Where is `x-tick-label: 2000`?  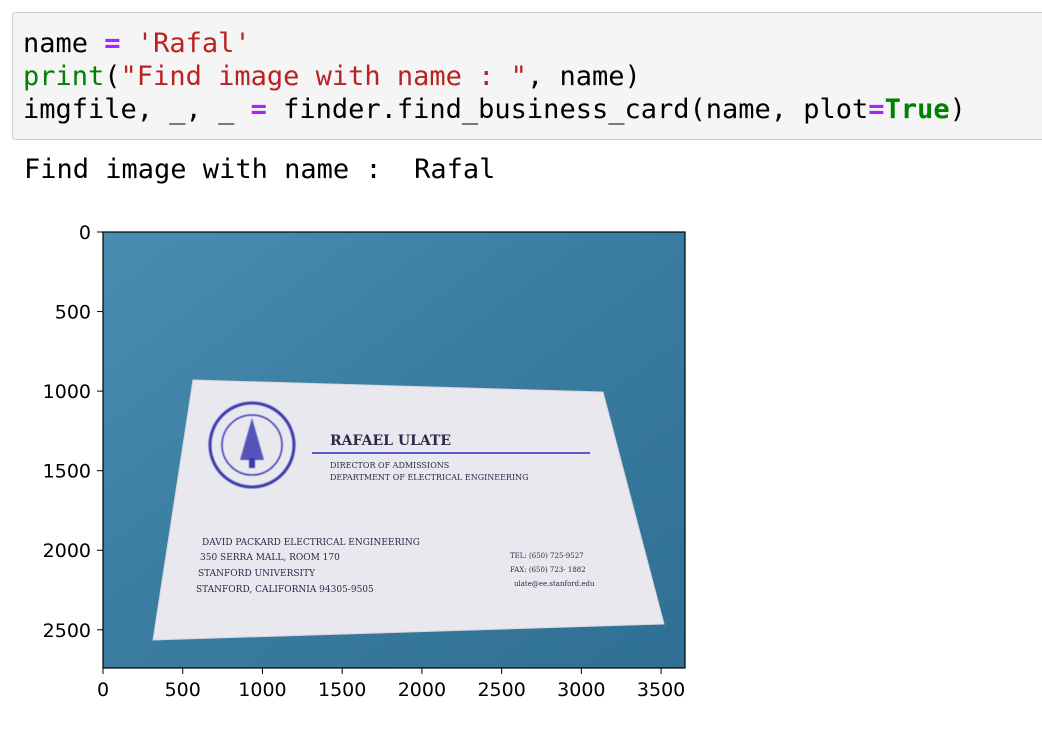 x-tick-label: 2000 is located at coordinates (422, 690).